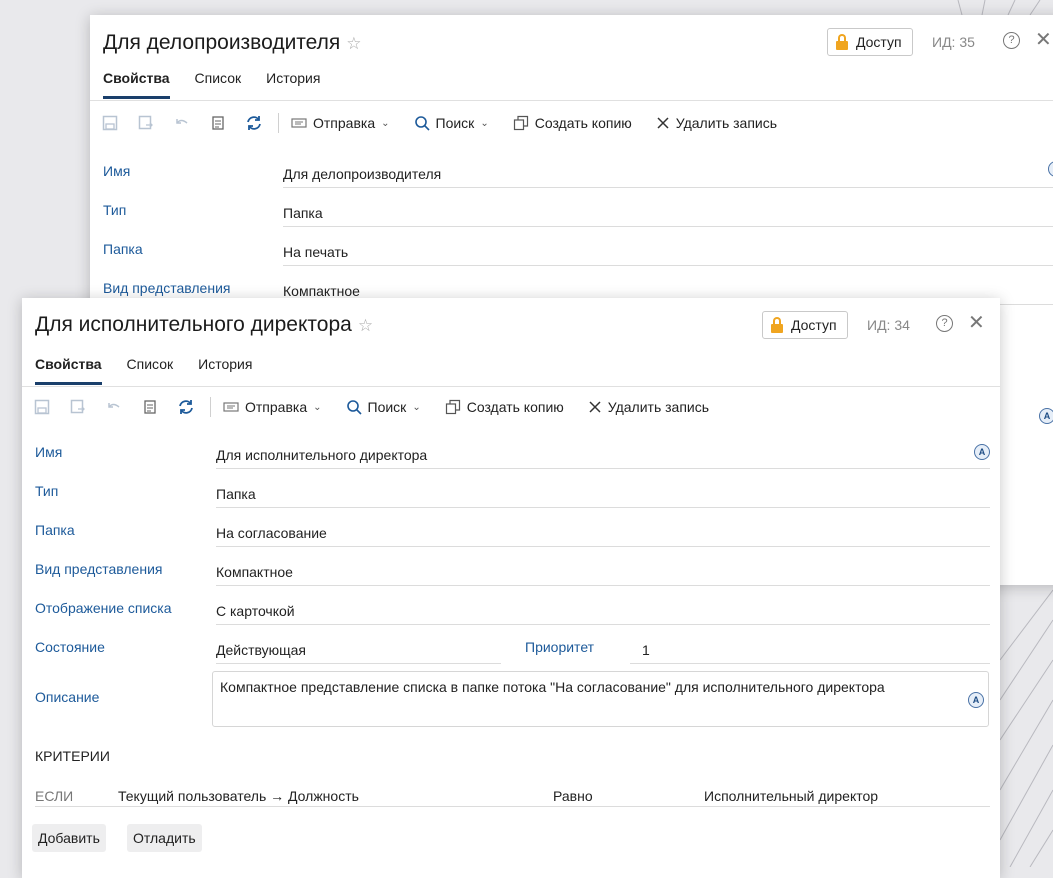 The height and width of the screenshot is (878, 1053). I want to click on tab-history: История, so click(225, 370).